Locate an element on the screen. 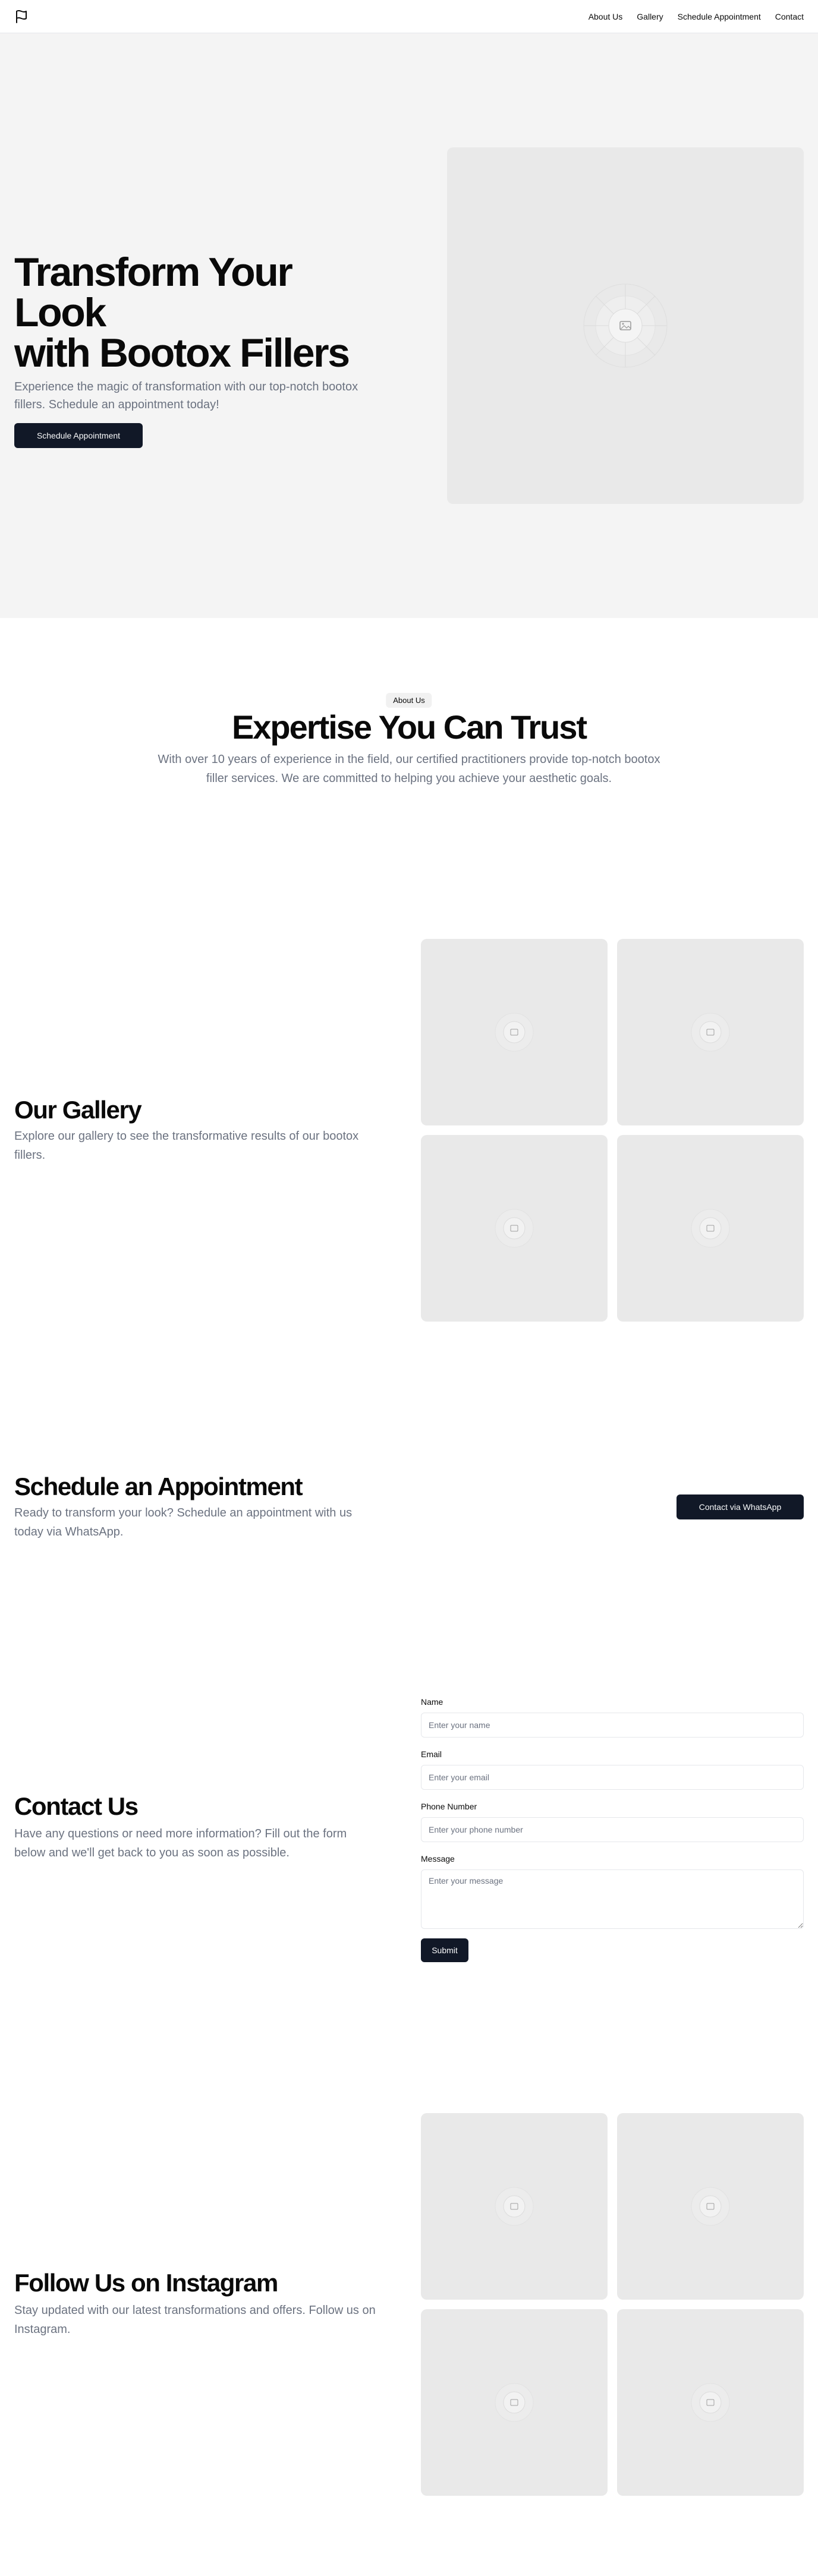 This screenshot has width=818, height=2576. name-input is located at coordinates (612, 1726).